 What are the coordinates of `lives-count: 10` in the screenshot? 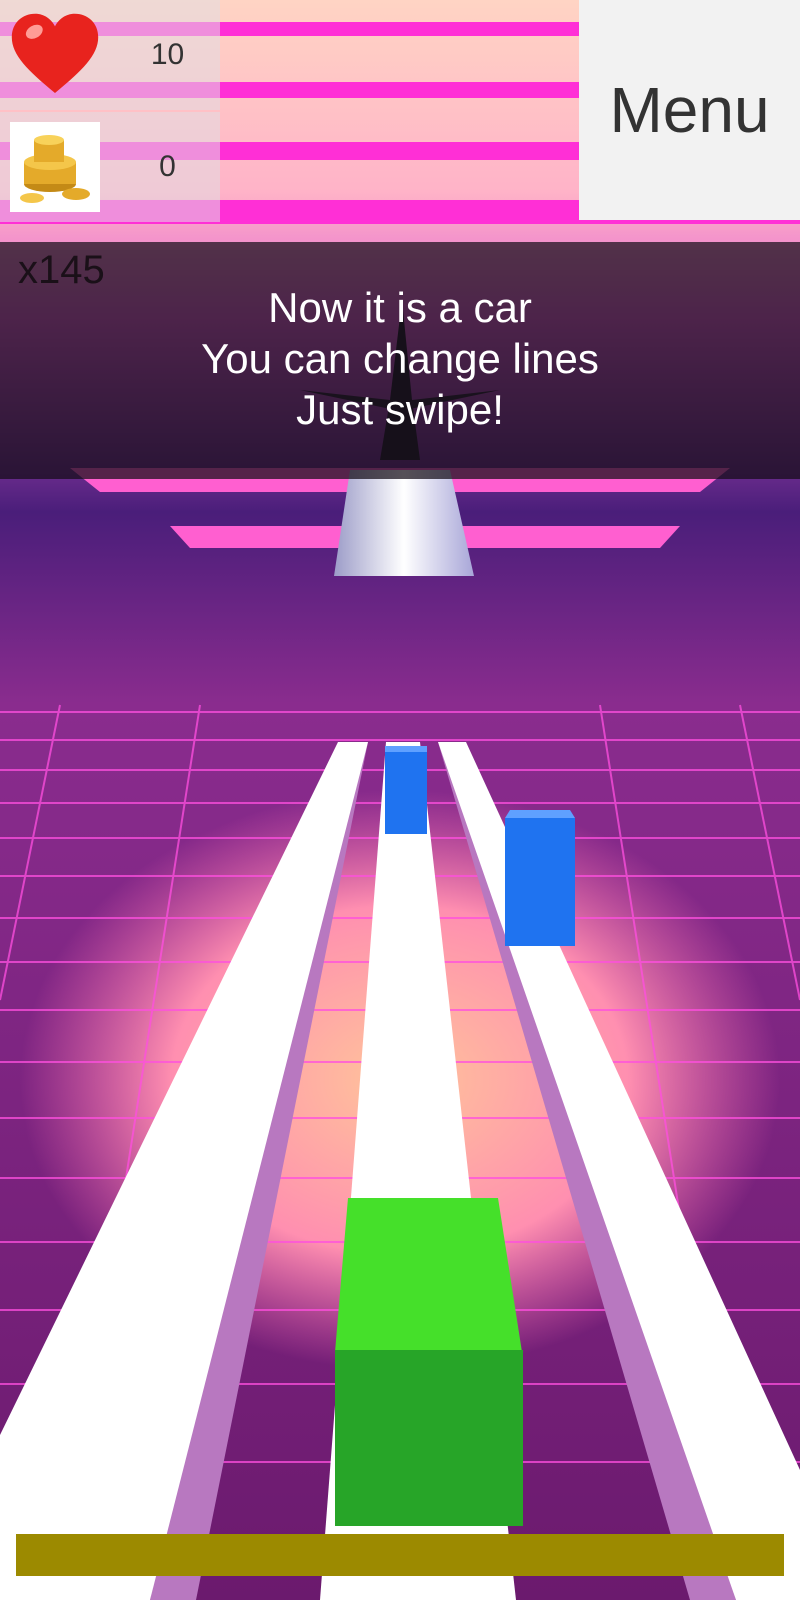 It's located at (167, 54).